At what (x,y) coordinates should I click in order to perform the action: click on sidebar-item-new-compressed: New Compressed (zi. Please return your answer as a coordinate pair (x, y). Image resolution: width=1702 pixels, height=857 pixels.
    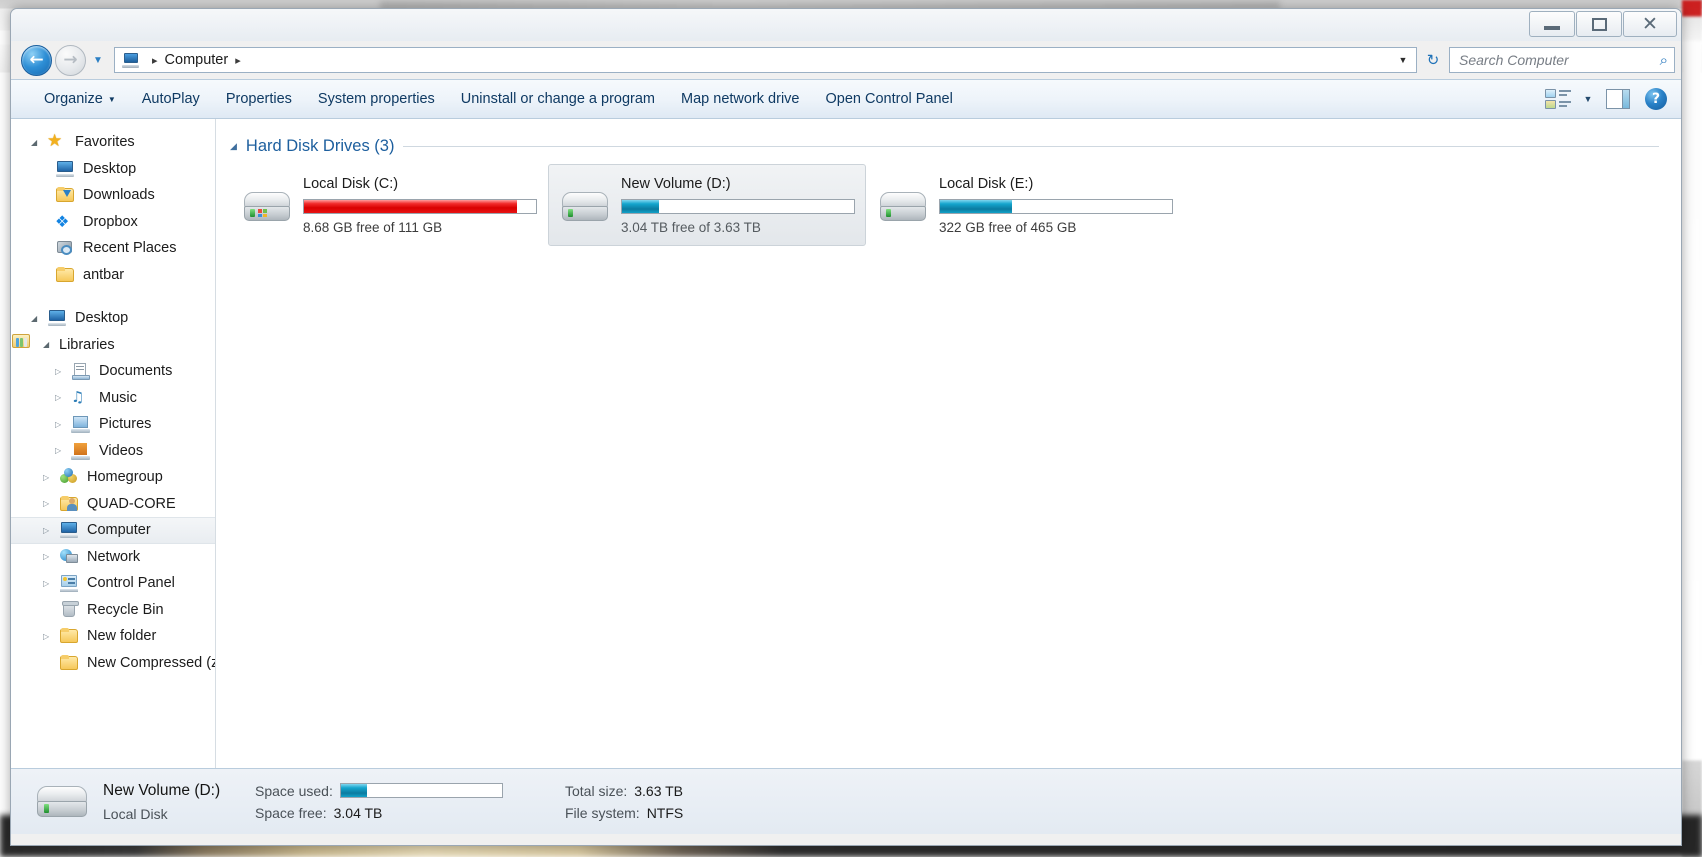
    Looking at the image, I should click on (113, 663).